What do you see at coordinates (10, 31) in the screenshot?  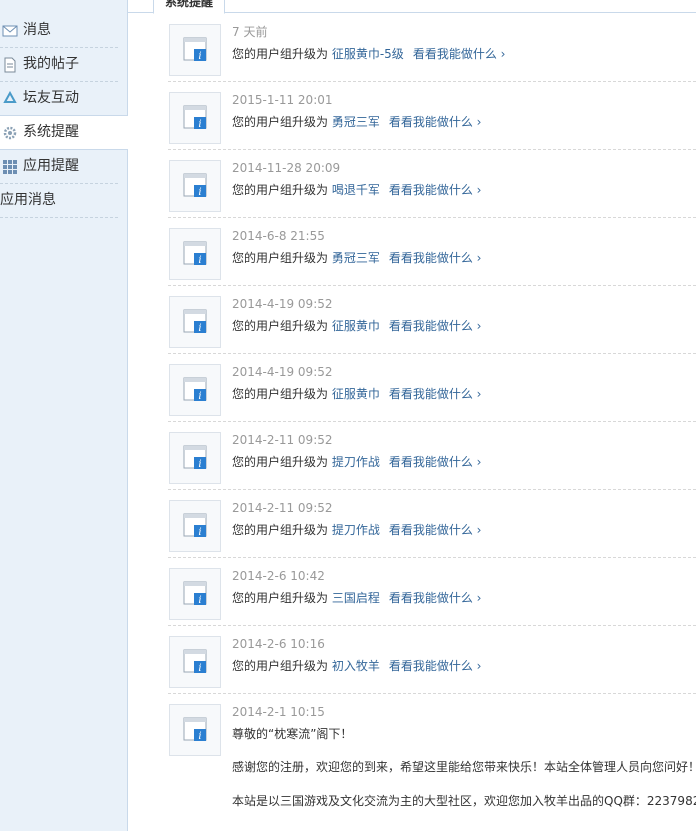 I see `envelope-icon` at bounding box center [10, 31].